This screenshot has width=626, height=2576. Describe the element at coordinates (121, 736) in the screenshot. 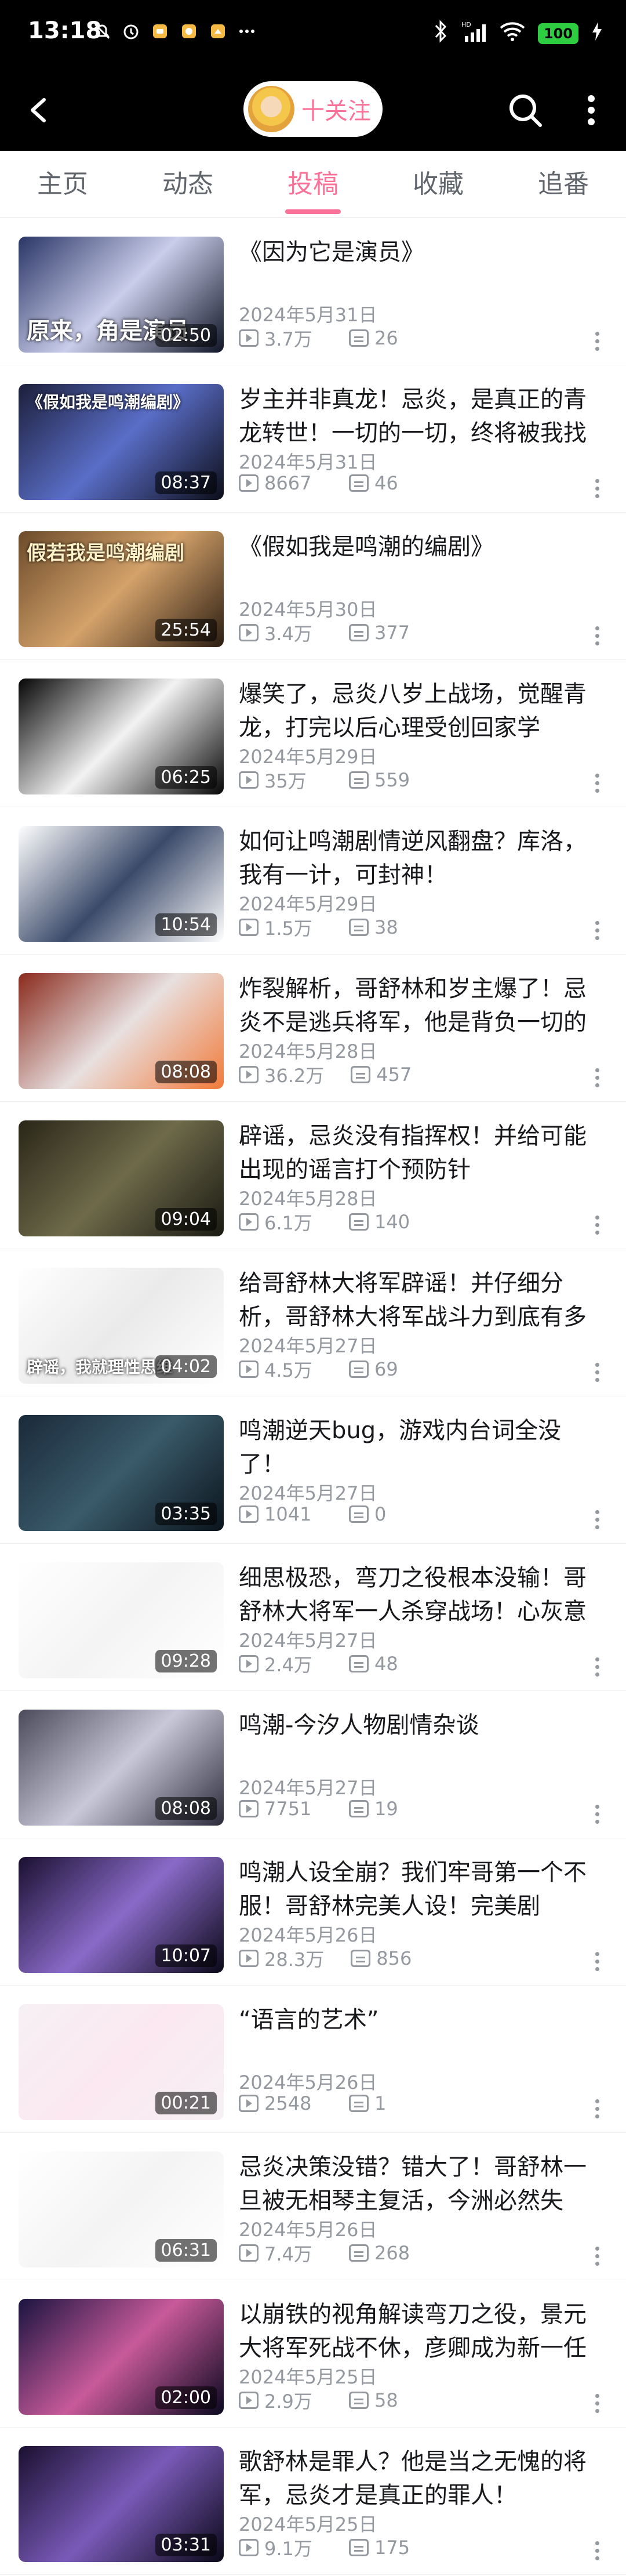

I see `video-thumbnail: 06:25` at that location.